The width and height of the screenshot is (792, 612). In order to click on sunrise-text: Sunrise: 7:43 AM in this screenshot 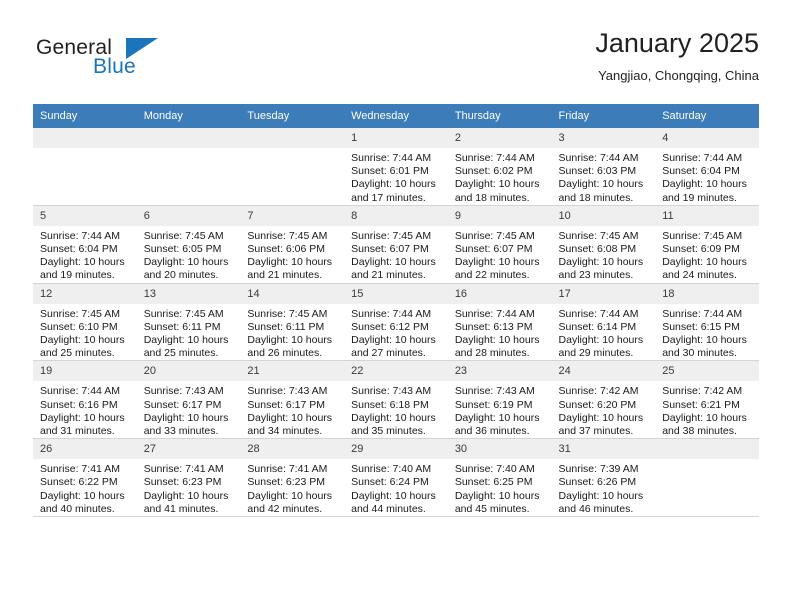, I will do `click(183, 391)`.